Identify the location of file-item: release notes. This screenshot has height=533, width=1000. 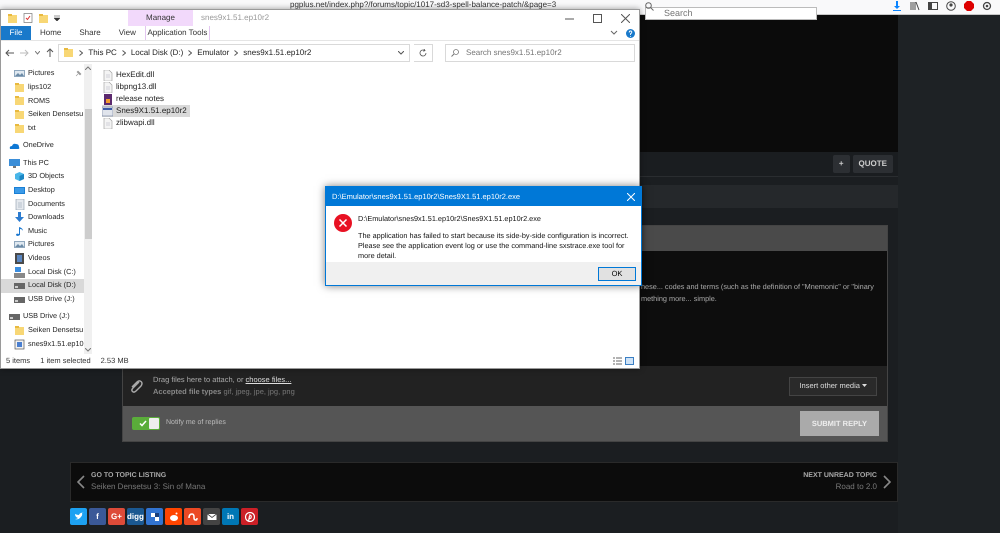
(135, 99).